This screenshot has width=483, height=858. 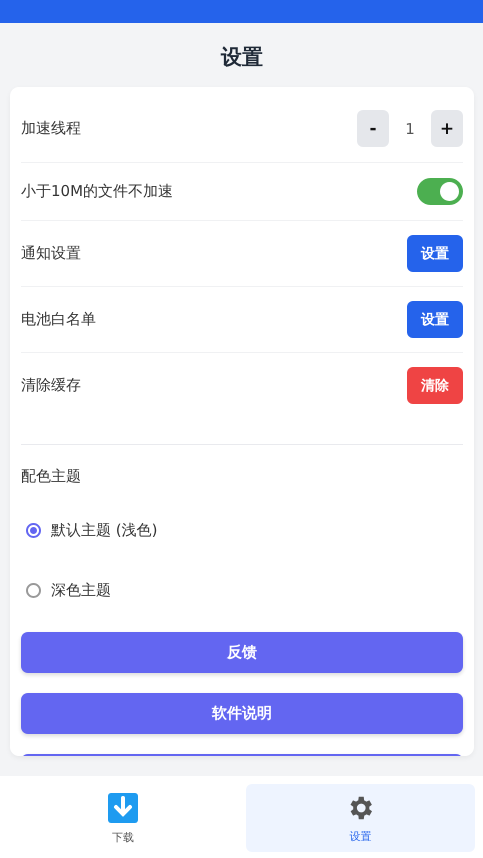 I want to click on setting-button: 清除, so click(x=435, y=385).